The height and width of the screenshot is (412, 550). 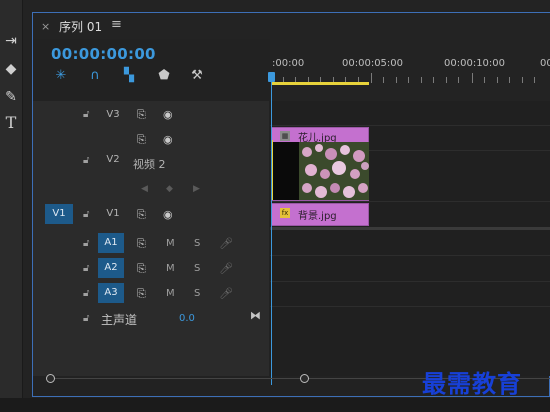 What do you see at coordinates (119, 320) in the screenshot?
I see `master-track-label: 主声道` at bounding box center [119, 320].